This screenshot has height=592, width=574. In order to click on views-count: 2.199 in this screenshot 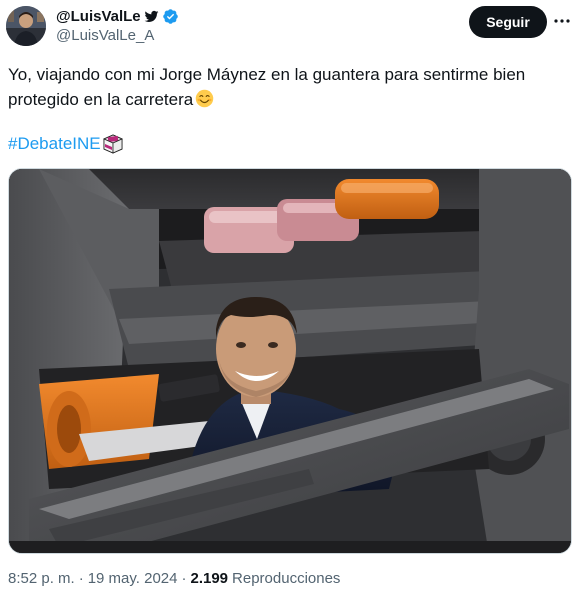, I will do `click(209, 578)`.